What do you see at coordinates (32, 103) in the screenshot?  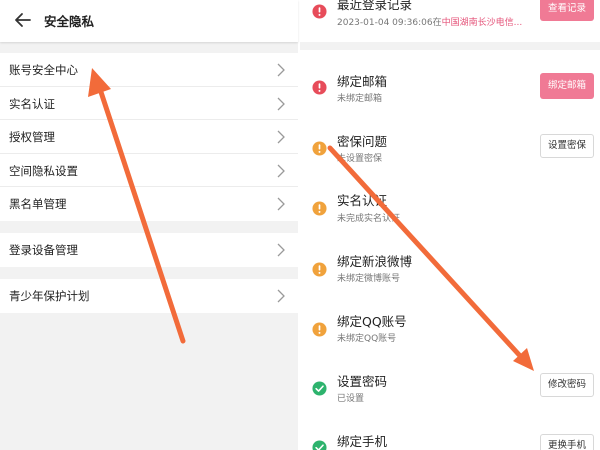 I see `menu-item-label: 实名认证` at bounding box center [32, 103].